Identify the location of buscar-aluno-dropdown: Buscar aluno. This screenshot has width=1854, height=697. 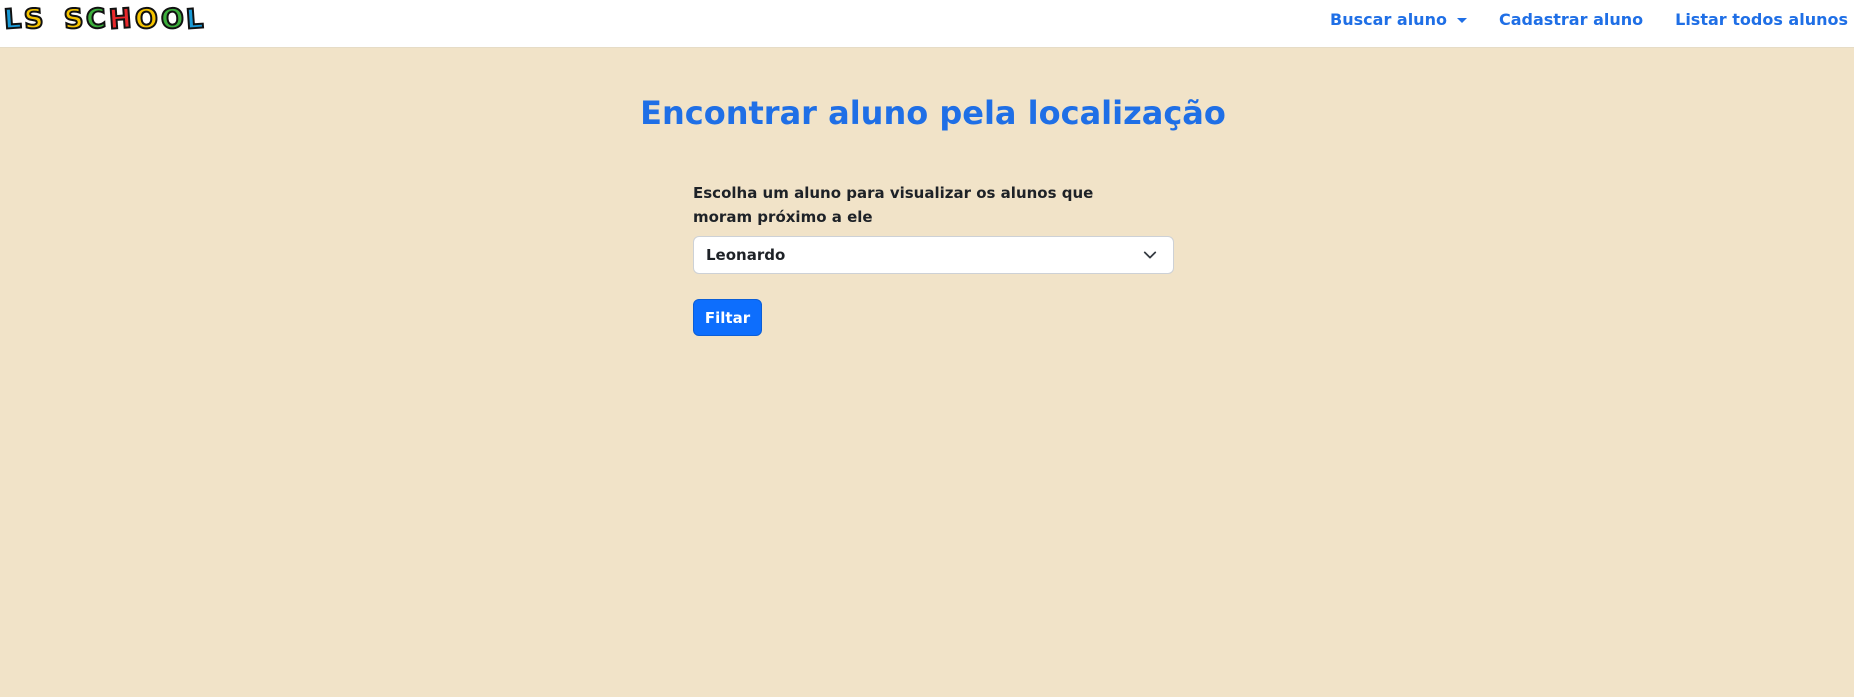
(1398, 19).